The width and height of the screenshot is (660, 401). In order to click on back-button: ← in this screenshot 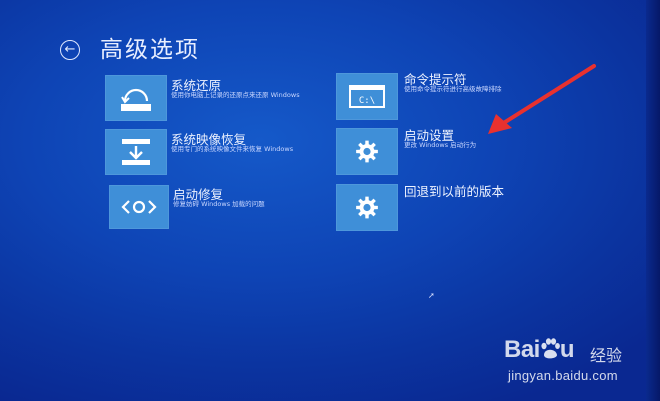, I will do `click(70, 50)`.